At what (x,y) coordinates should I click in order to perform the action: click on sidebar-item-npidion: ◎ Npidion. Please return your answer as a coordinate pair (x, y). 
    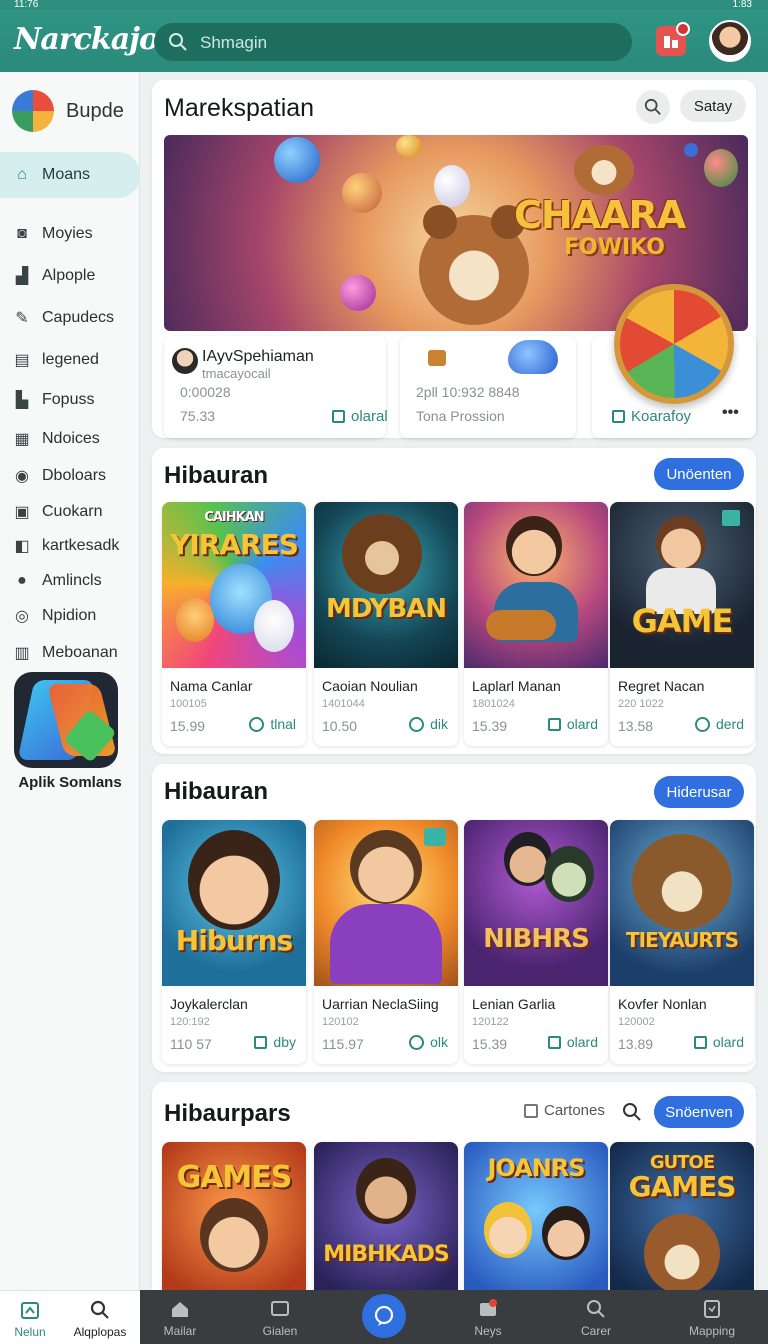
    Looking at the image, I should click on (70, 616).